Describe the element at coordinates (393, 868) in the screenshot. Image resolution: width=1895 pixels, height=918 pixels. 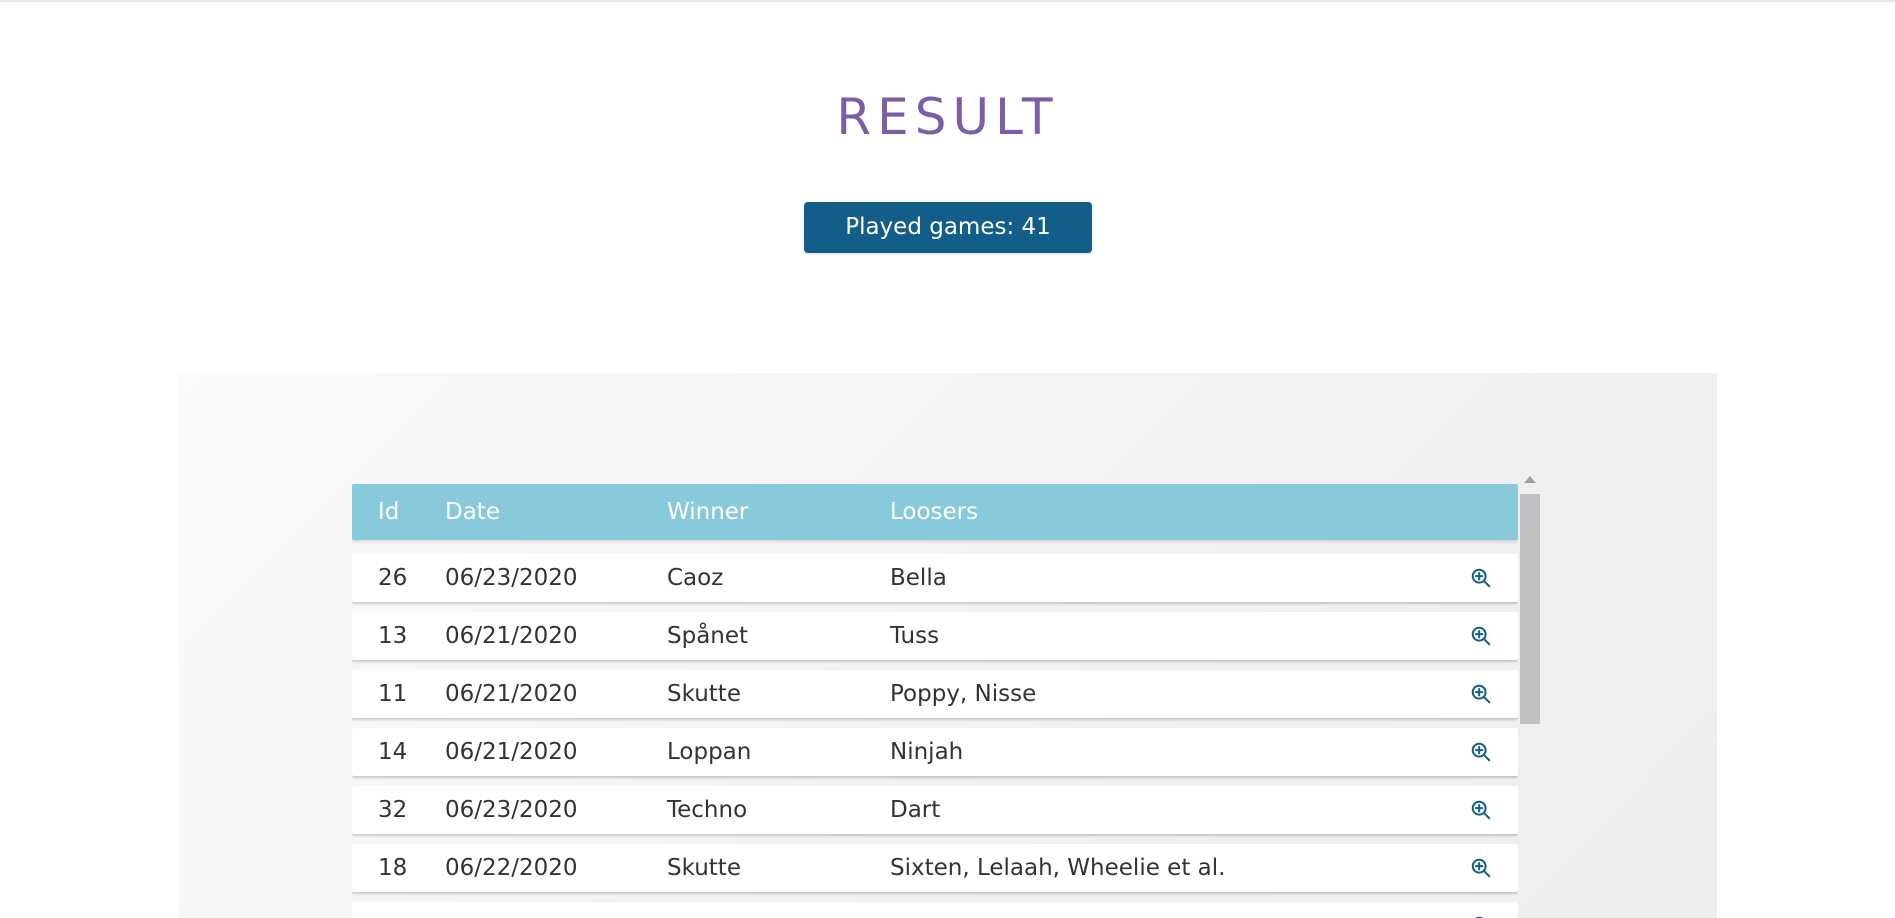
I see `row-id-cell: 18` at that location.